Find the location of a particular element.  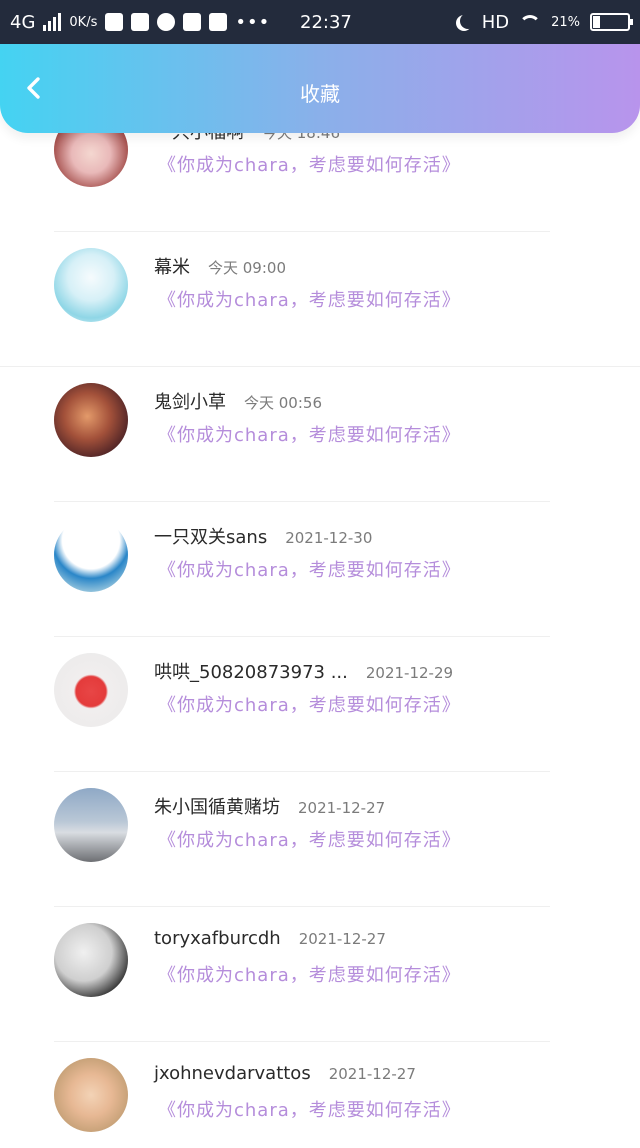

status-right: HD 21% is located at coordinates (544, 22).